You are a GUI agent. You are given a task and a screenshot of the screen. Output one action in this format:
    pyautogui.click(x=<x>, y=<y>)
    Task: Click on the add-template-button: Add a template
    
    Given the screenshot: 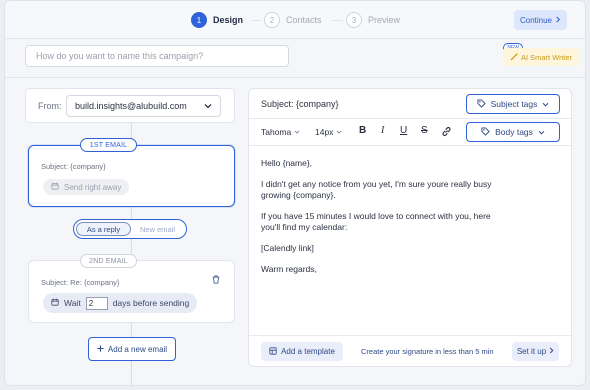 What is the action you would take?
    pyautogui.click(x=302, y=351)
    